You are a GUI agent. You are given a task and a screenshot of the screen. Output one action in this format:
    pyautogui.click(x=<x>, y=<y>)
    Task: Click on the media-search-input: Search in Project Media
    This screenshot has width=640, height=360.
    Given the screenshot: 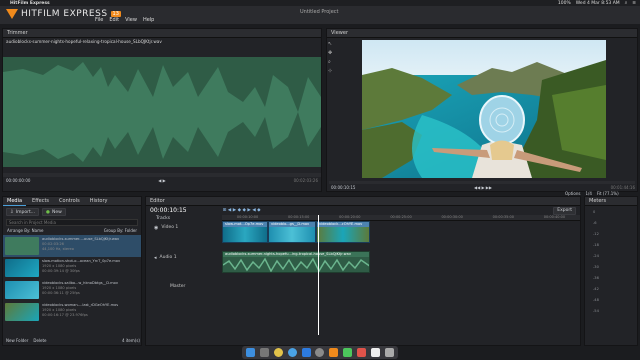 What is the action you would take?
    pyautogui.click(x=72, y=222)
    